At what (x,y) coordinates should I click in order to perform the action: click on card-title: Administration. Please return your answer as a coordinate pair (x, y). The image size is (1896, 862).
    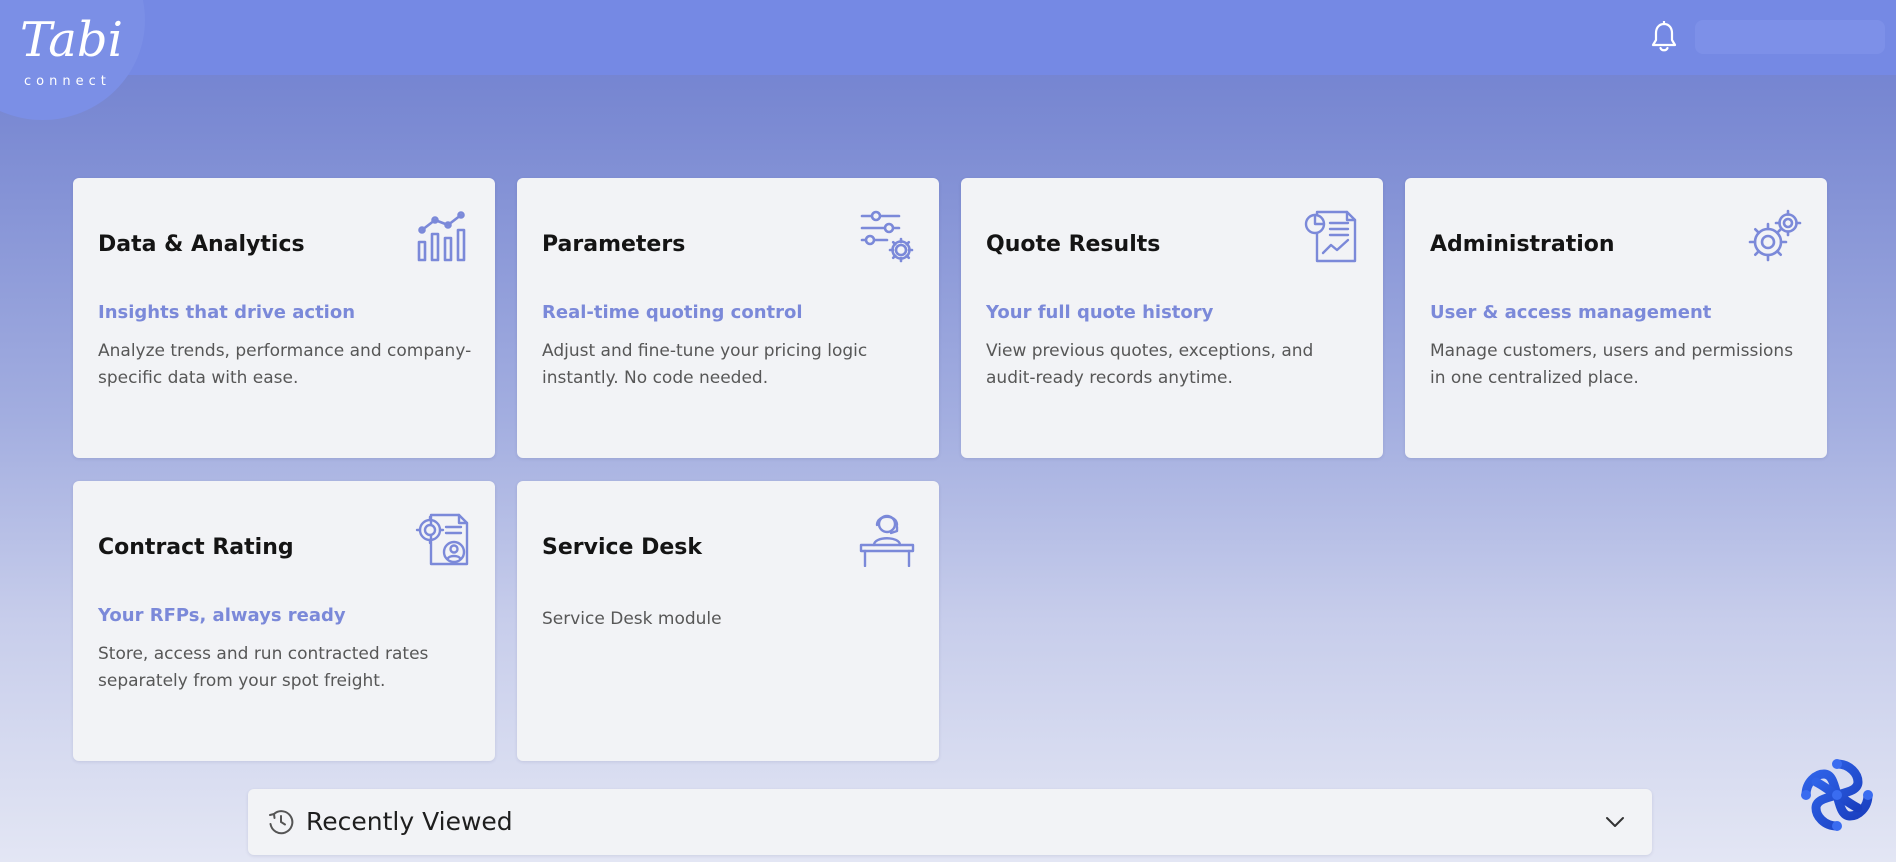
    Looking at the image, I should click on (1522, 244).